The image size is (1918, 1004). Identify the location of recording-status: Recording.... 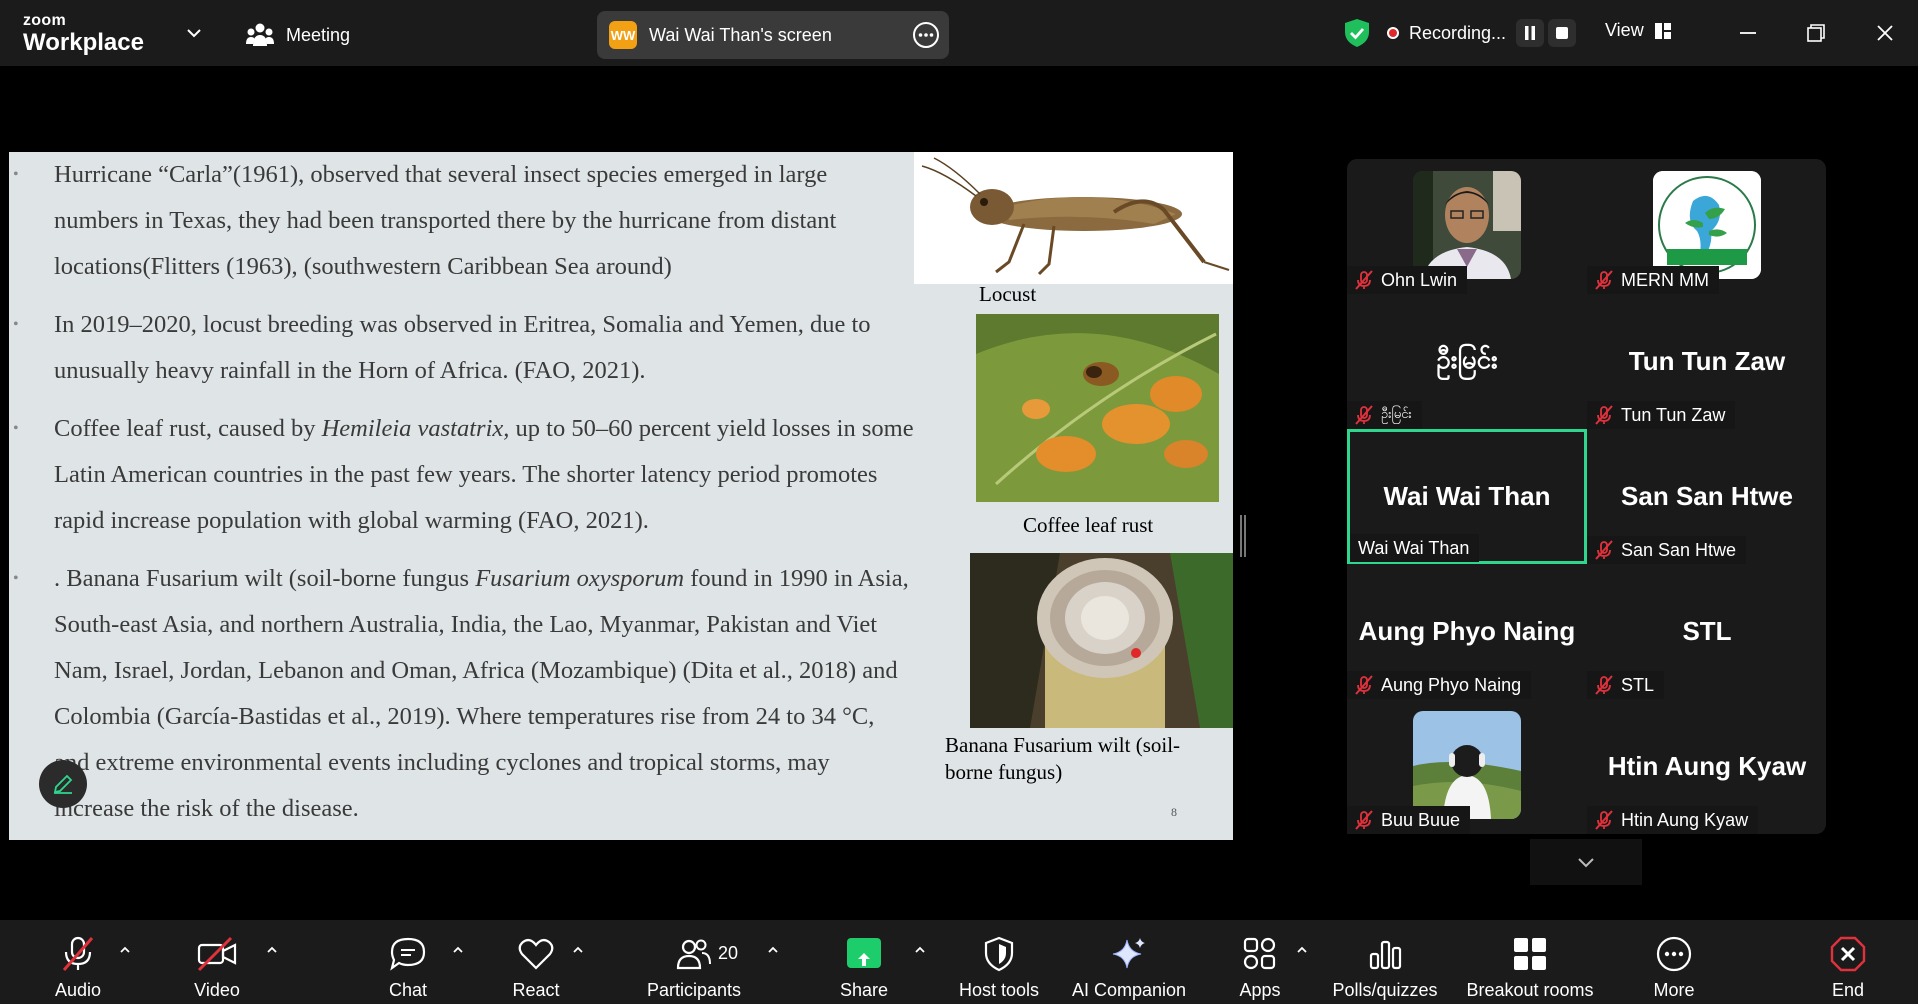
(1460, 33).